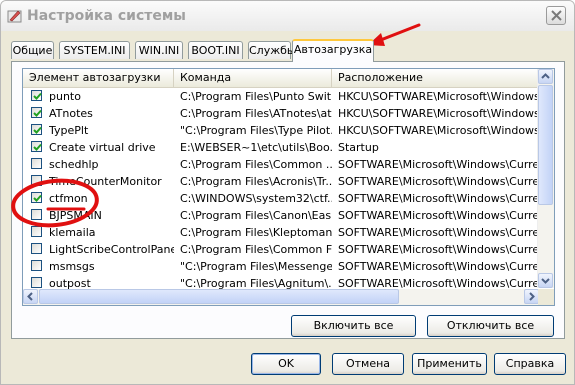 The image size is (575, 385). I want to click on column-header-item: Элемент автозагрузки, so click(98, 78).